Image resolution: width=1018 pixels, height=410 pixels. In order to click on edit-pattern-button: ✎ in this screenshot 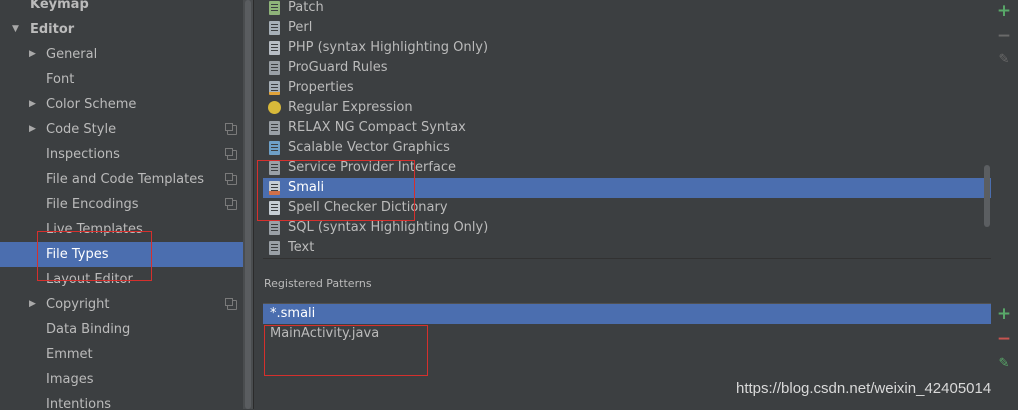, I will do `click(1004, 364)`.